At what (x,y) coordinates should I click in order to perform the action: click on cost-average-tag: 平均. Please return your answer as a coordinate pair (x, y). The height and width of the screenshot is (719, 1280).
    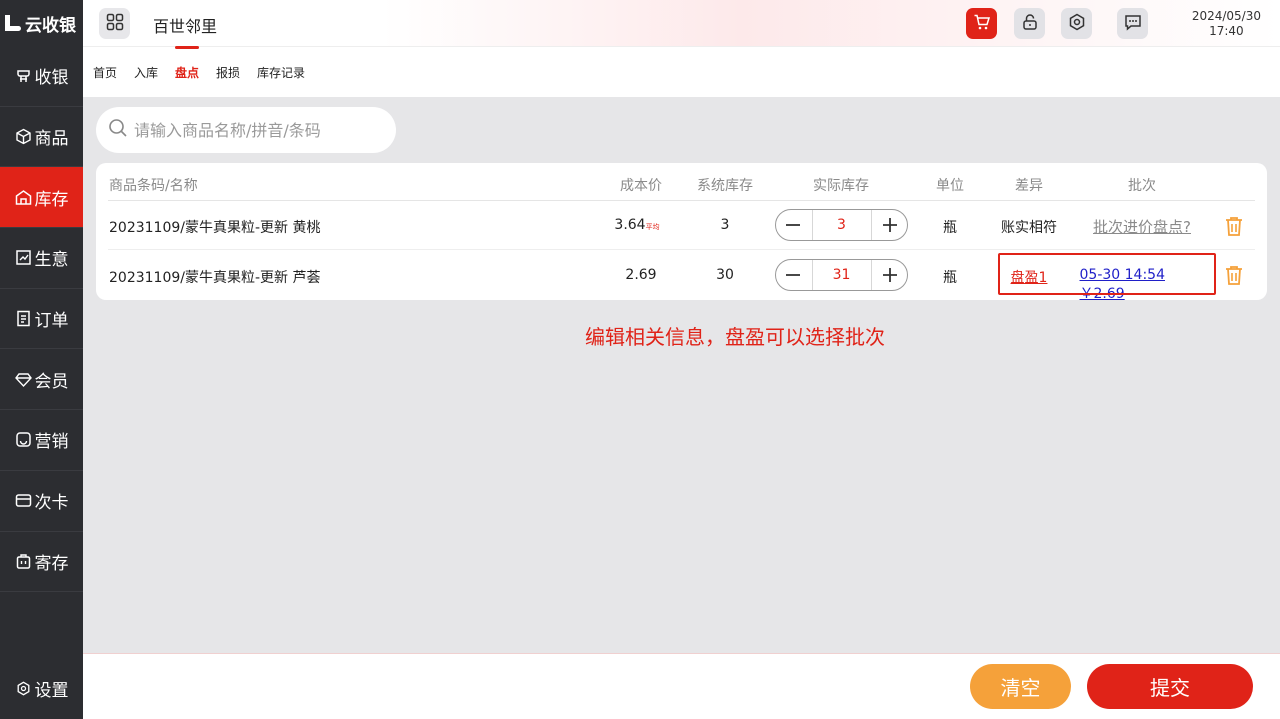
    Looking at the image, I should click on (652, 227).